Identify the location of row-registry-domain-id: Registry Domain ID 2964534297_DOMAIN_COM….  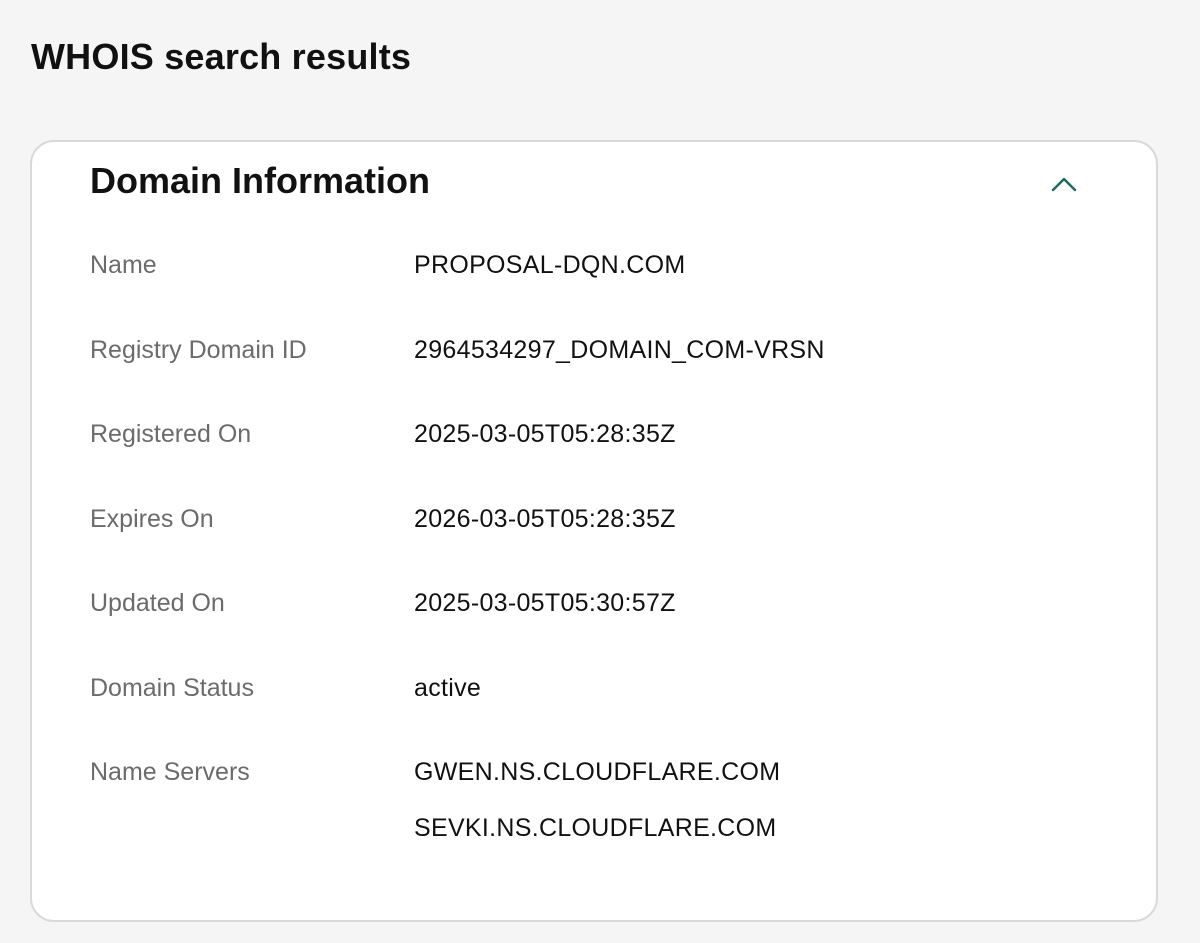
(595, 377).